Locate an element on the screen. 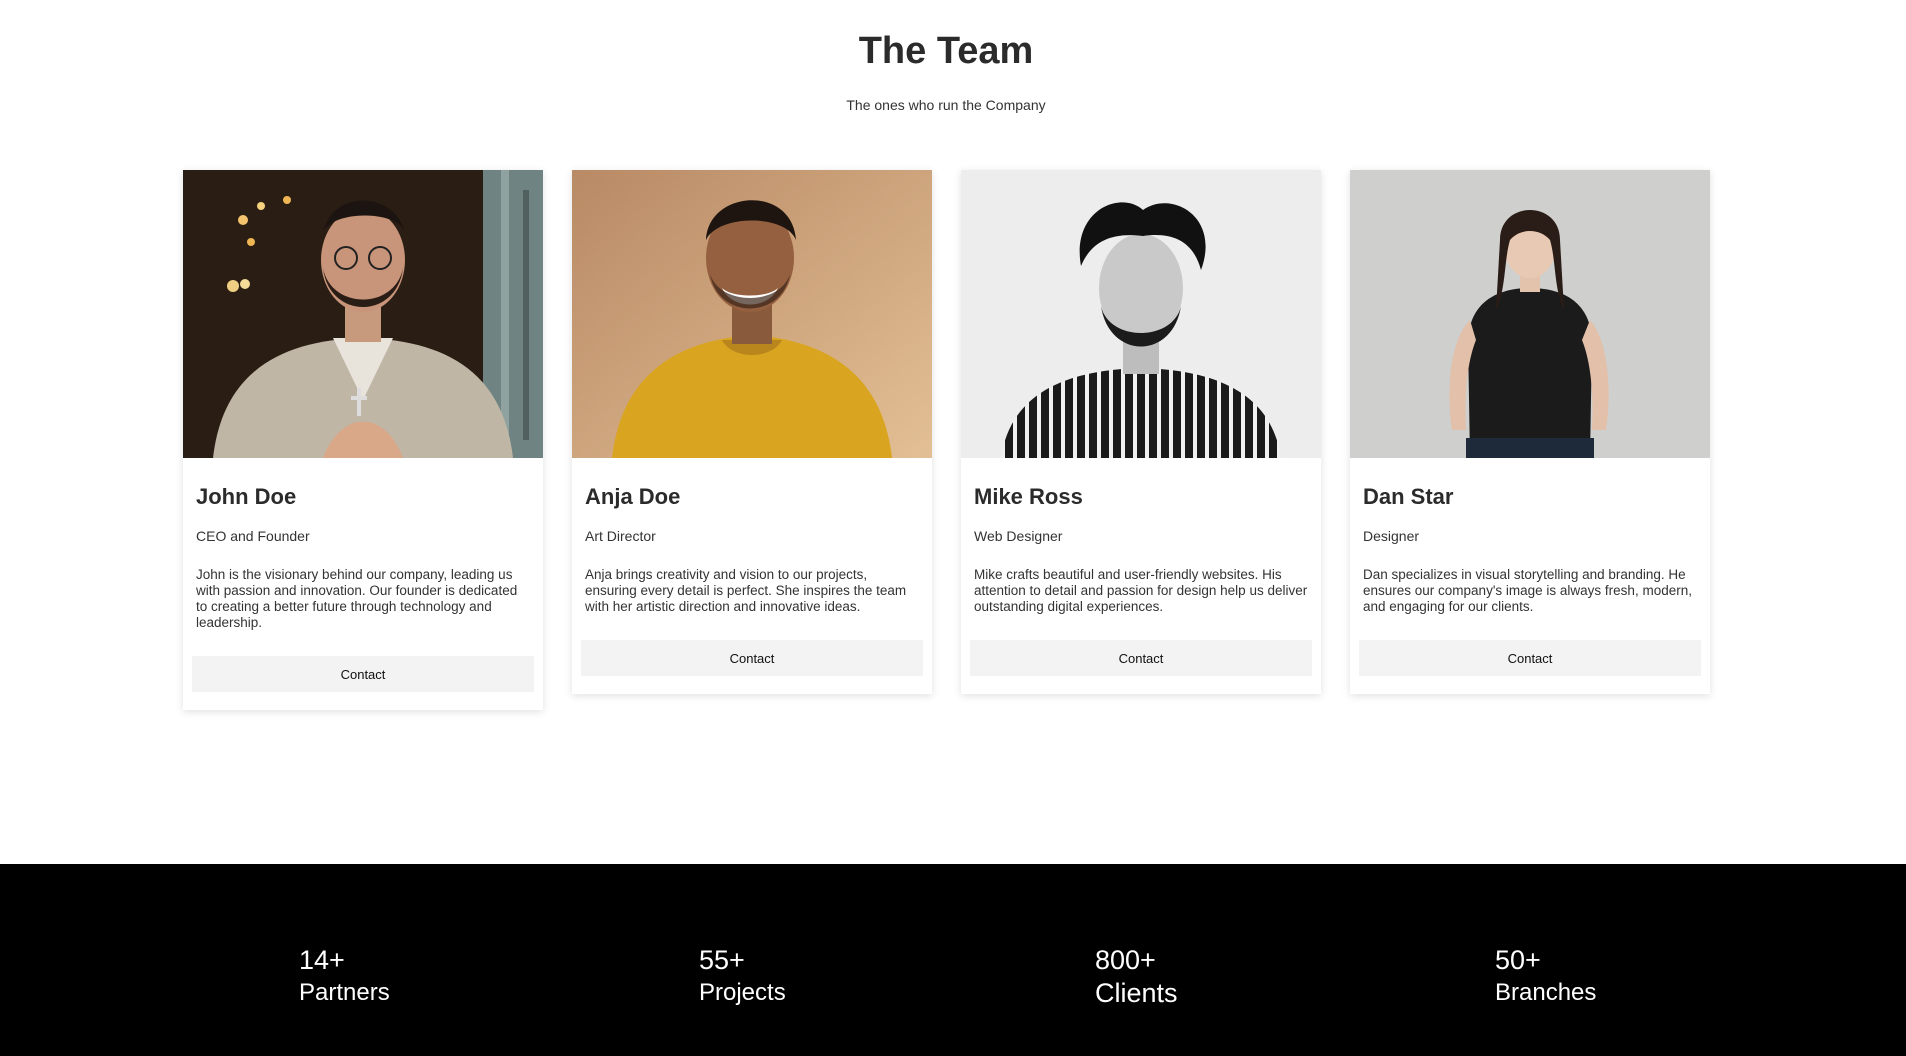 The image size is (1906, 1056). stat-projects: 55+ Projects is located at coordinates (742, 976).